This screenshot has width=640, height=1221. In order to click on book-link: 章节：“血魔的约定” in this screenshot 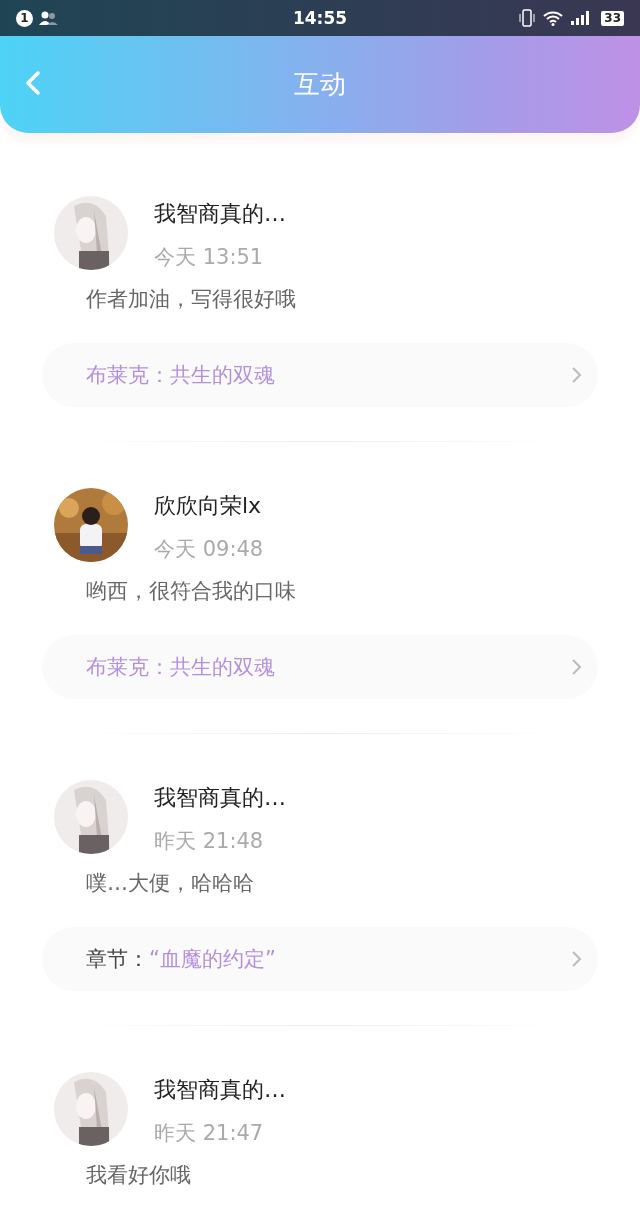, I will do `click(320, 959)`.